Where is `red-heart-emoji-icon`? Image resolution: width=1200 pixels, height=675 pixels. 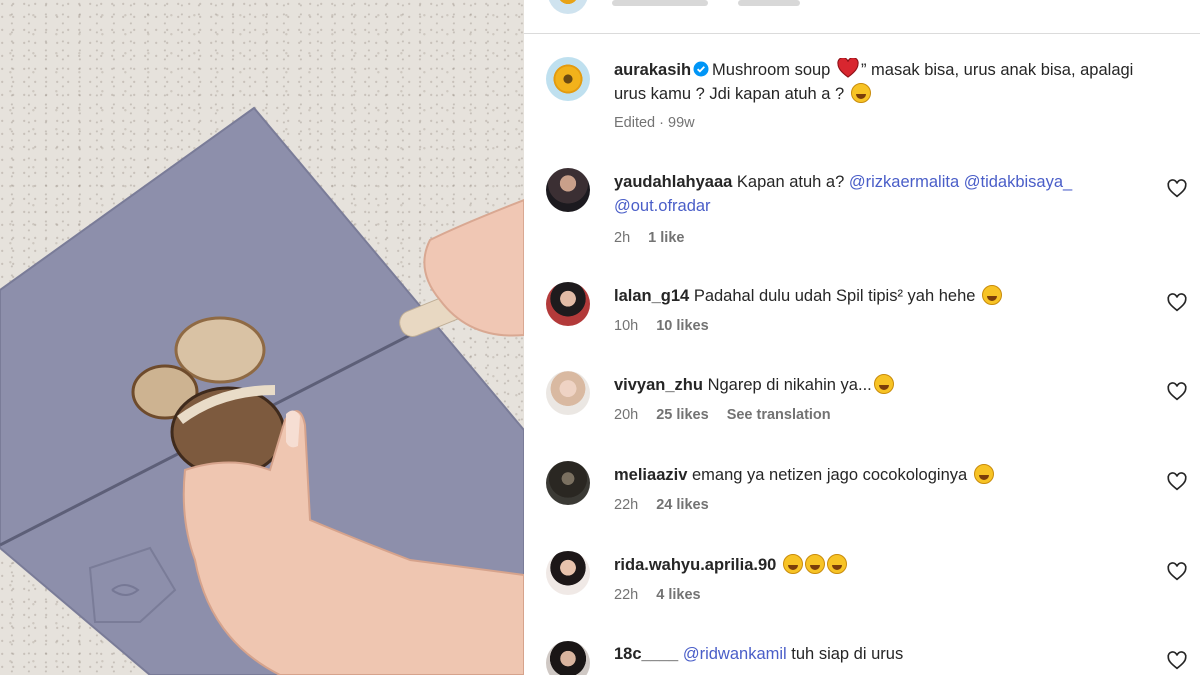
red-heart-emoji-icon is located at coordinates (848, 68).